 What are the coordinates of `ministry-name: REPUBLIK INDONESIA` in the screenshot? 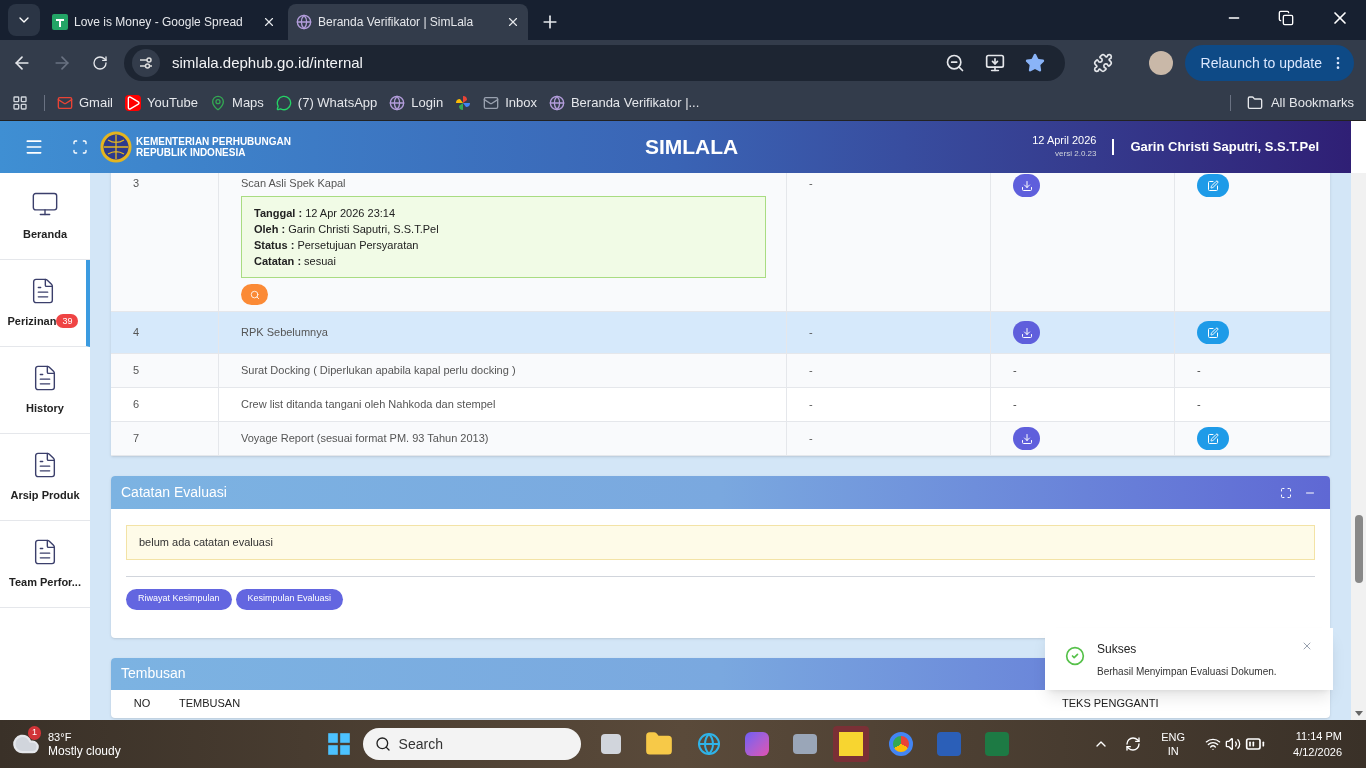 It's located at (191, 152).